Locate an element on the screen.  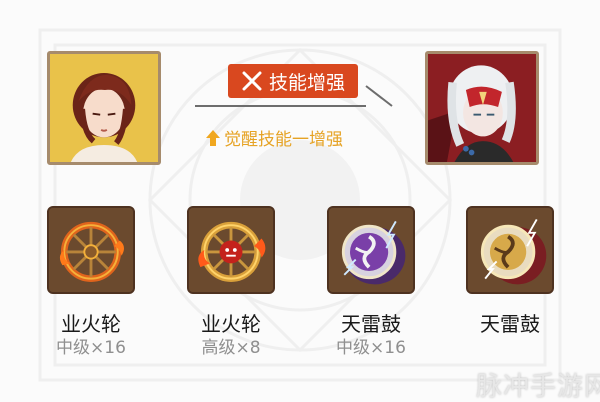
arrow-up-icon is located at coordinates (213, 137).